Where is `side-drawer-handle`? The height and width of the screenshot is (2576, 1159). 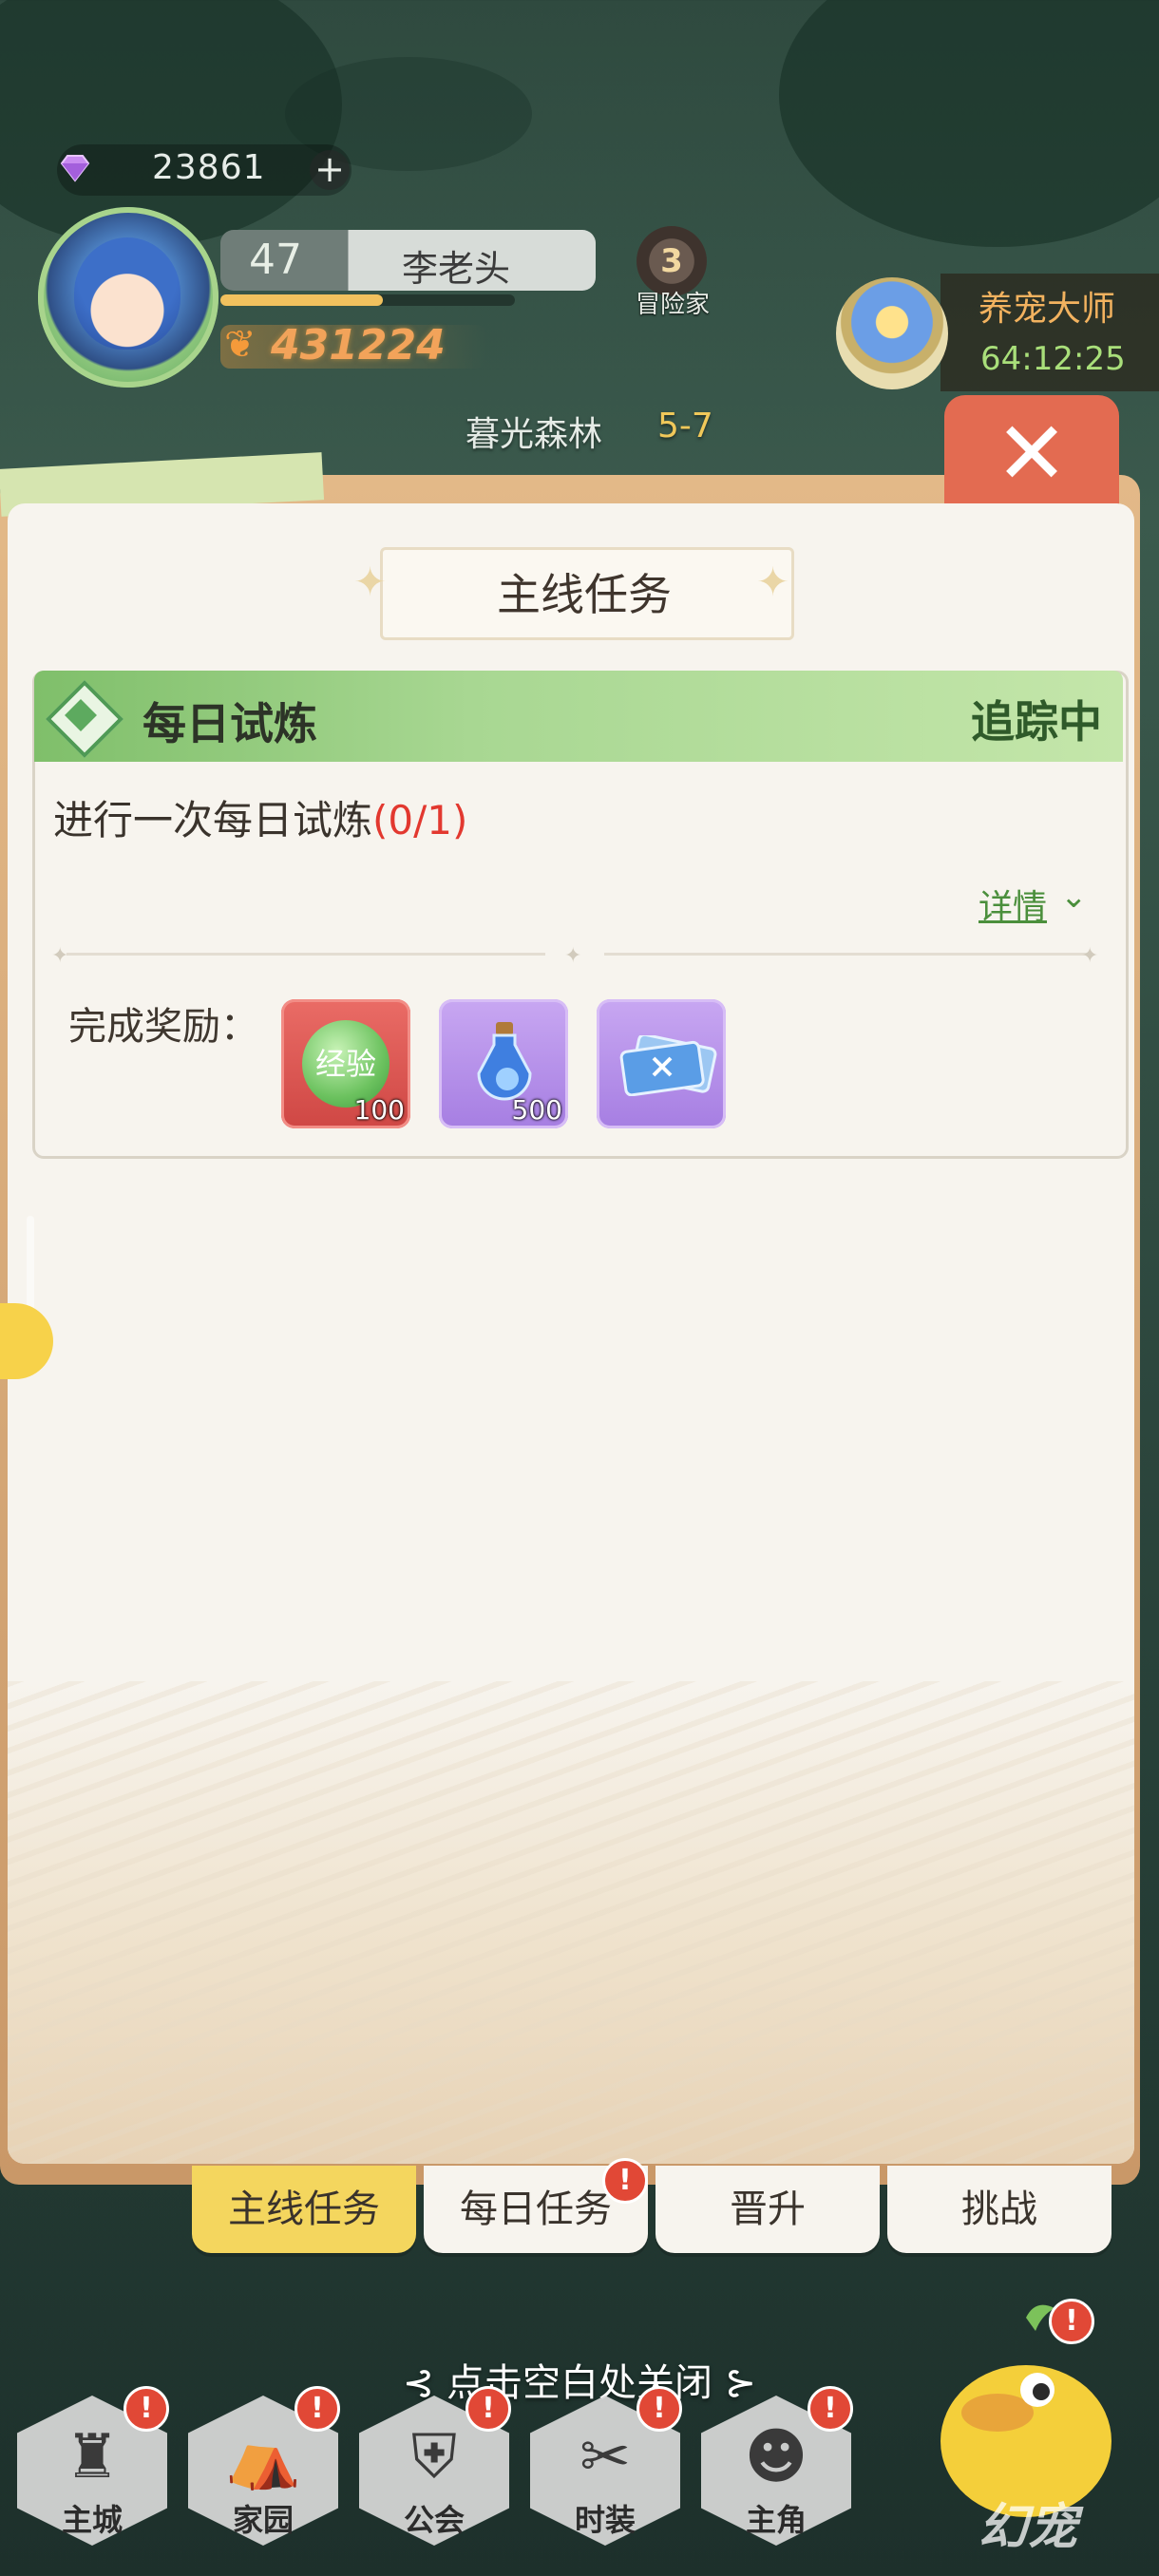 side-drawer-handle is located at coordinates (30, 1263).